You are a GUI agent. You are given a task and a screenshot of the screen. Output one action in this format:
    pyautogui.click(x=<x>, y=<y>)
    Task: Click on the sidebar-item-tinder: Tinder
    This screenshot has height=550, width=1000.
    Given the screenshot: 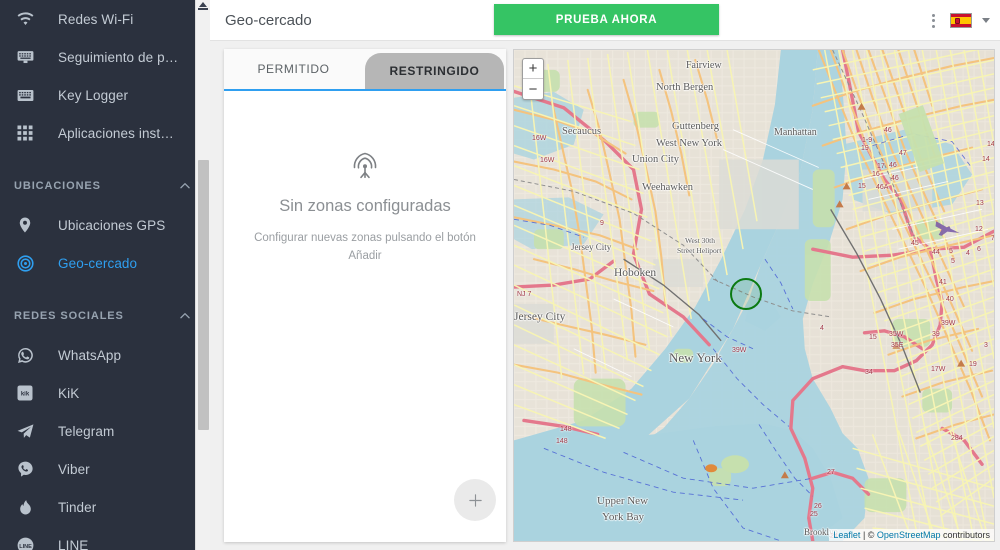 What is the action you would take?
    pyautogui.click(x=105, y=507)
    